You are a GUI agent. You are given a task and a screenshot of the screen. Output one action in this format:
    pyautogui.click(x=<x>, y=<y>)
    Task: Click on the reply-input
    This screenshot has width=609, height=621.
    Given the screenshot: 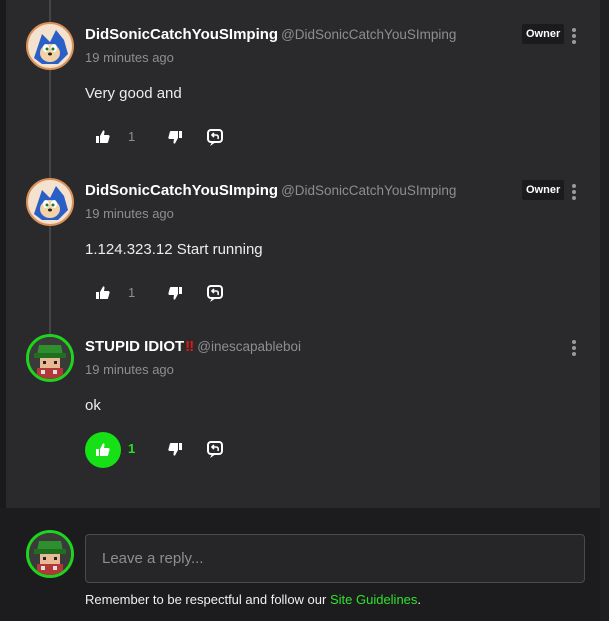 What is the action you would take?
    pyautogui.click(x=335, y=558)
    